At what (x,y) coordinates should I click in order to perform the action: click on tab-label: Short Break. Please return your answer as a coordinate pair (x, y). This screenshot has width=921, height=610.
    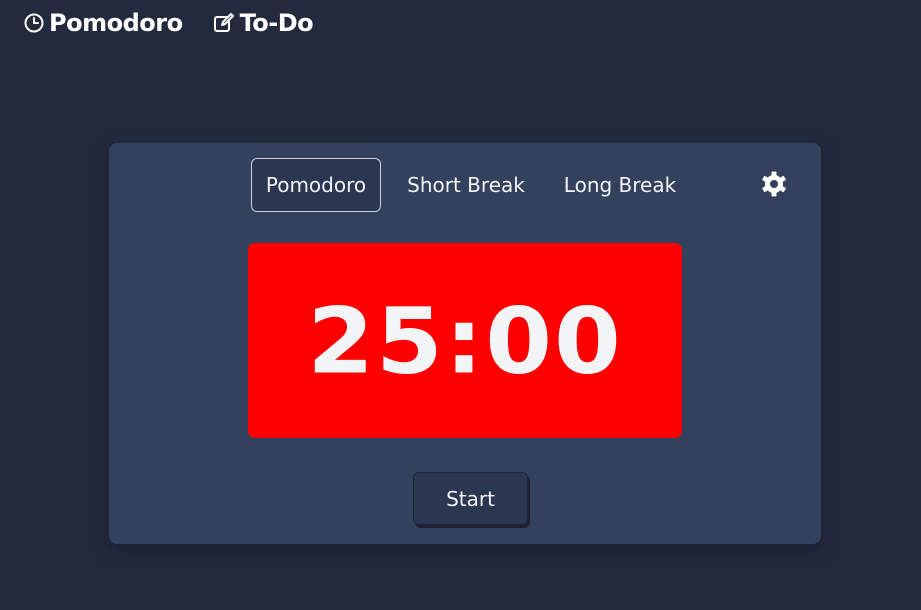
    Looking at the image, I should click on (466, 185).